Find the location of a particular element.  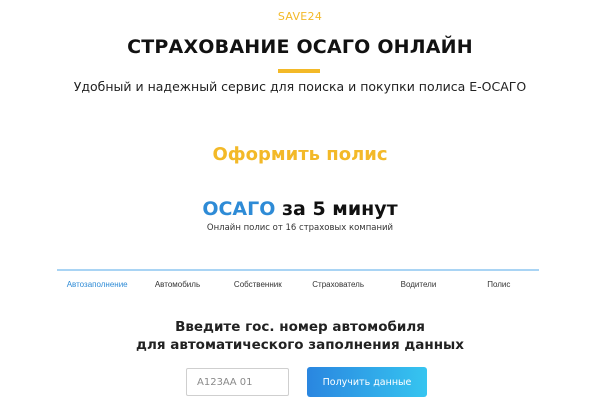

osago-subheadline: Онлайн полис от 16 страховых компаний is located at coordinates (300, 228).